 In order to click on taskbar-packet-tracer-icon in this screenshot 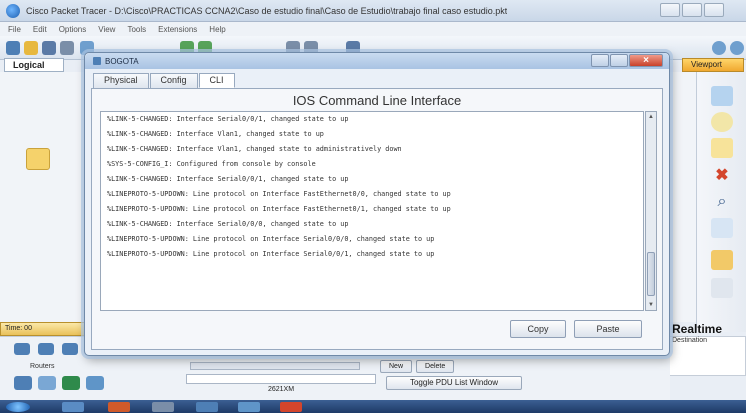, I will do `click(207, 407)`.